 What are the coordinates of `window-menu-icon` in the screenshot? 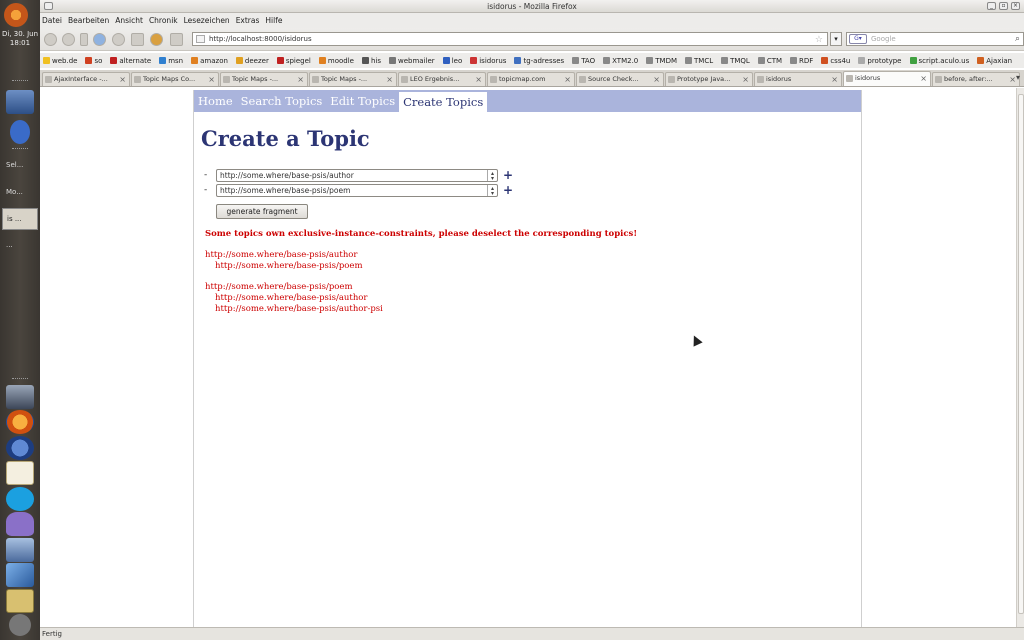 It's located at (48, 6).